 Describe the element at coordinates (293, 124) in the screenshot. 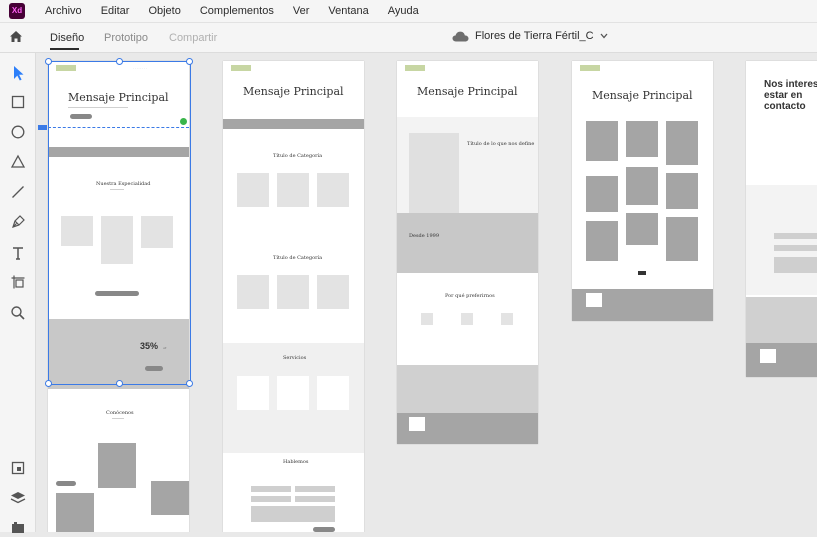

I see `artboard-banner` at that location.